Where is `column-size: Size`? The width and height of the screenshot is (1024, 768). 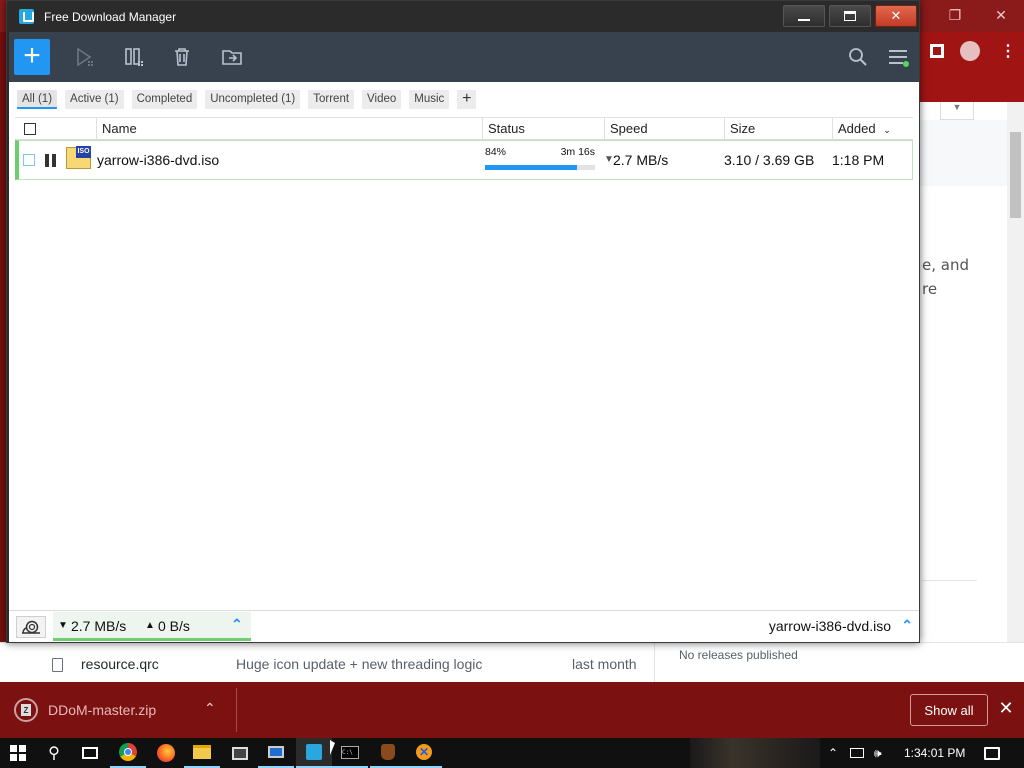 column-size: Size is located at coordinates (778, 129).